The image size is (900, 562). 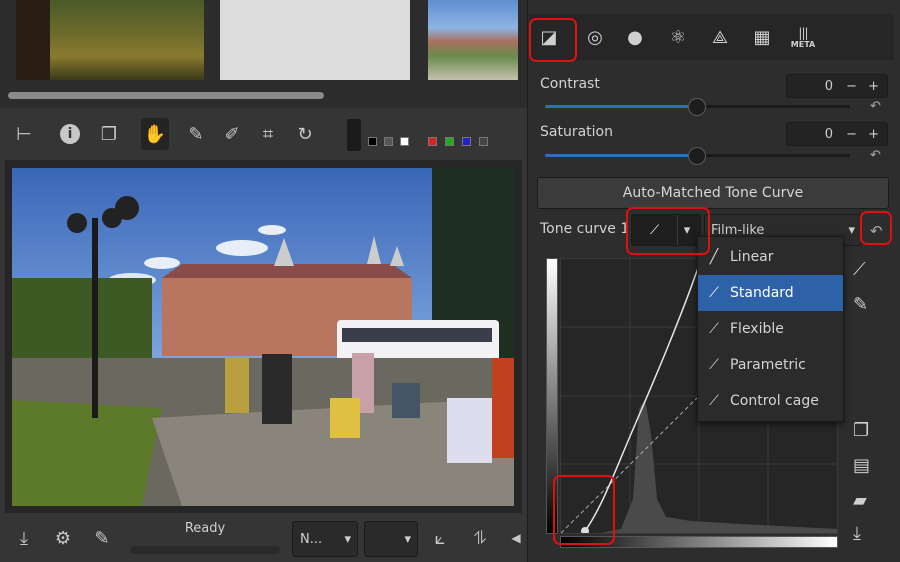 What do you see at coordinates (466, 141) in the screenshot?
I see `swatch-blue` at bounding box center [466, 141].